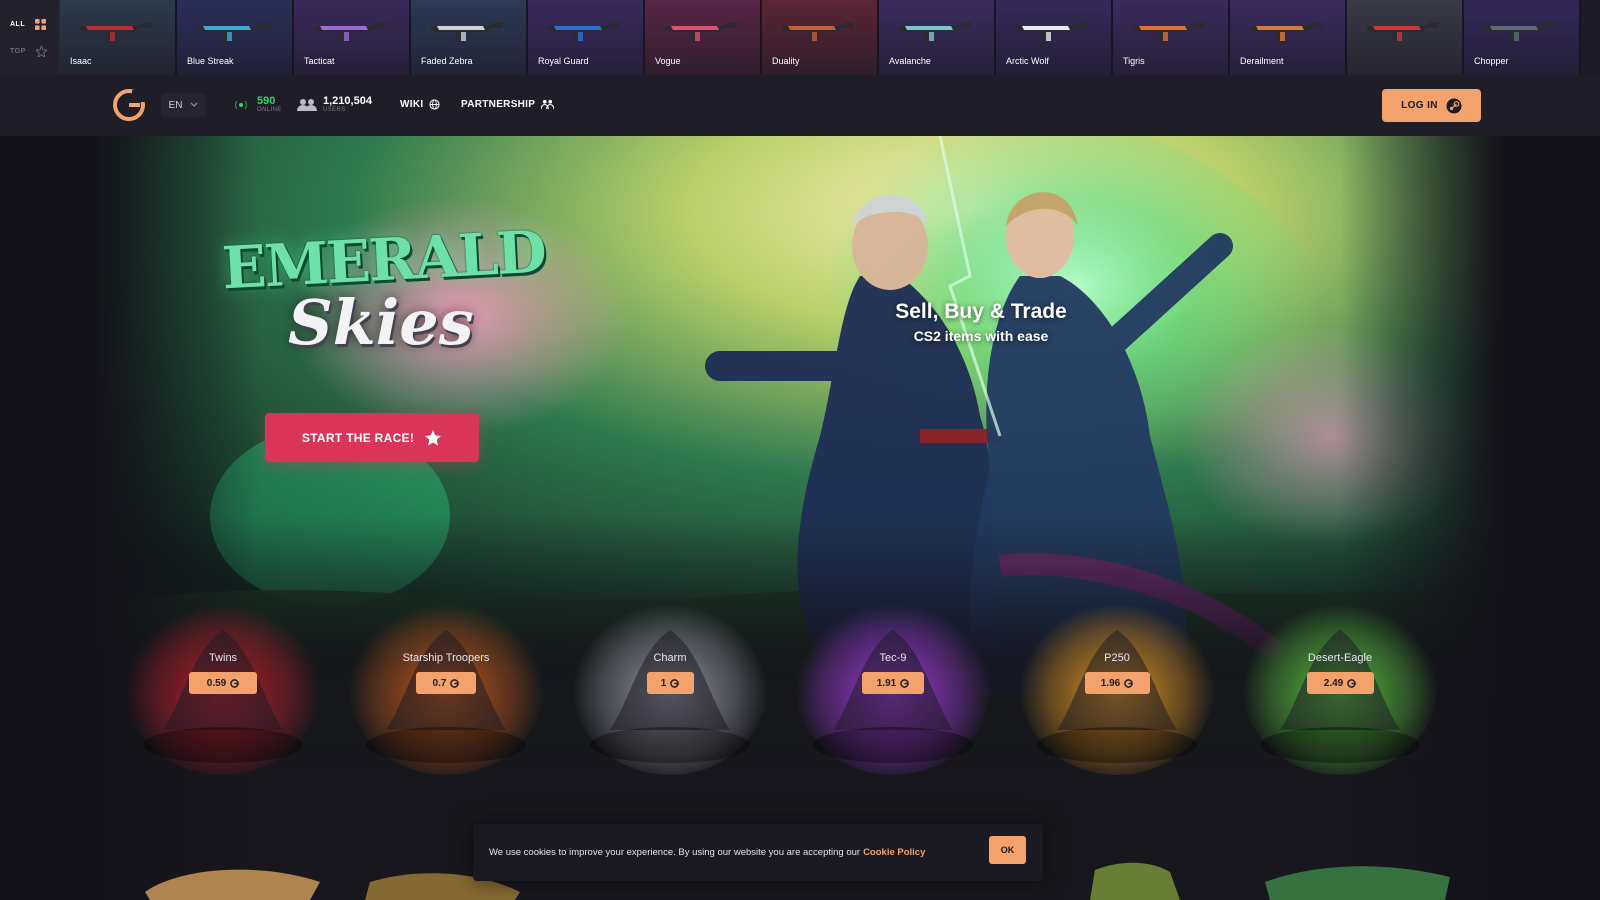  I want to click on case-price-button: 0.7, so click(446, 683).